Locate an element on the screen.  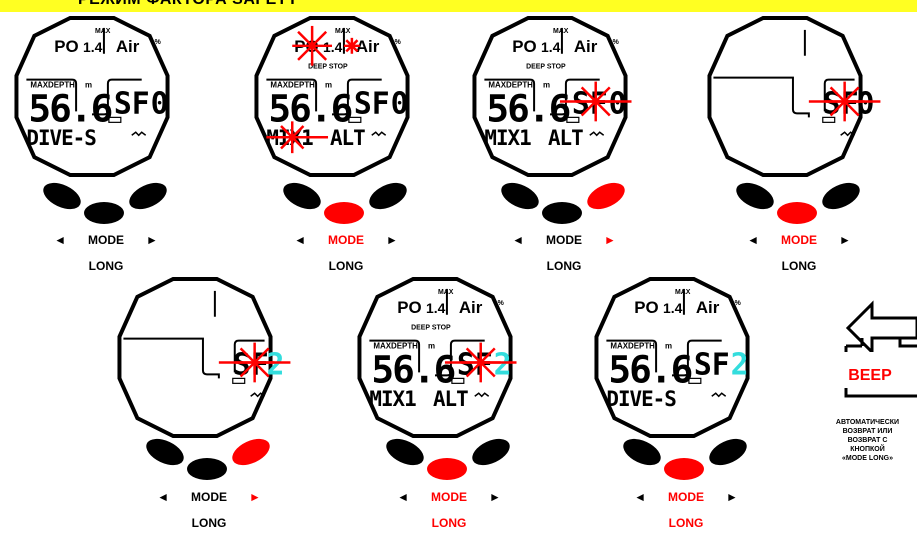
flash-top-left is located at coordinates (312, 45).